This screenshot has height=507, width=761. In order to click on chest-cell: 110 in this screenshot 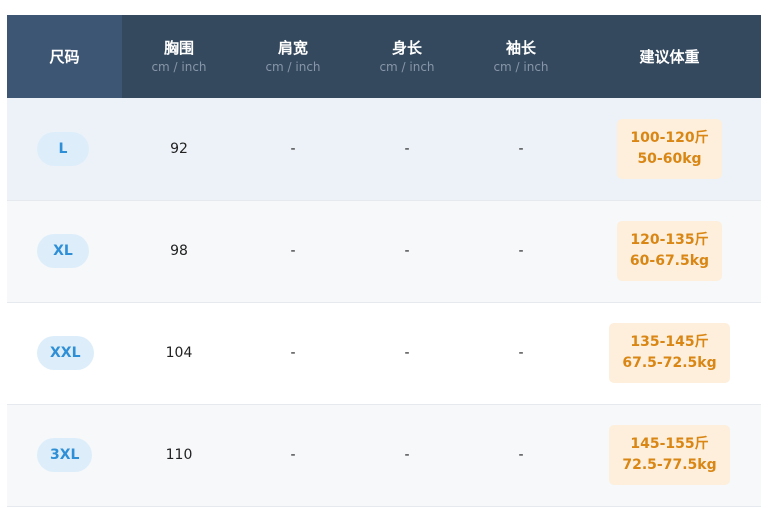, I will do `click(179, 455)`.